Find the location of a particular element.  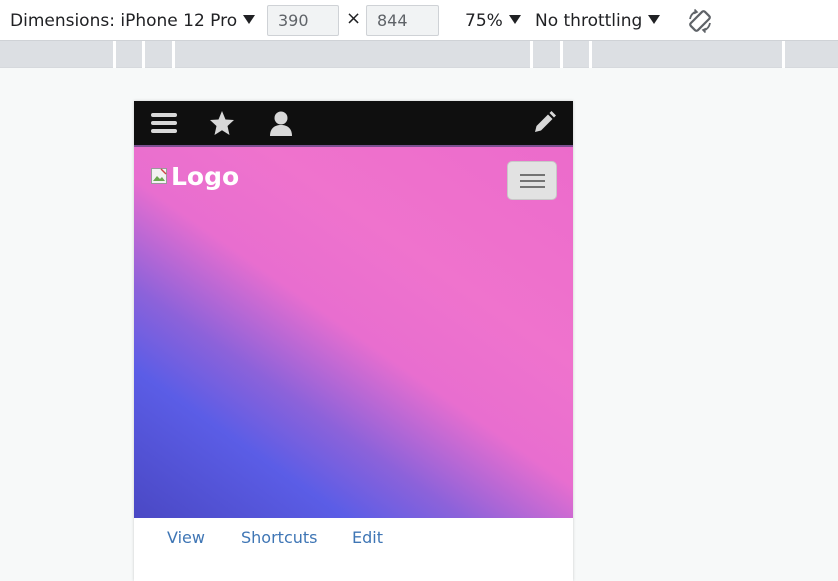

tab-edit: Edit is located at coordinates (367, 537).